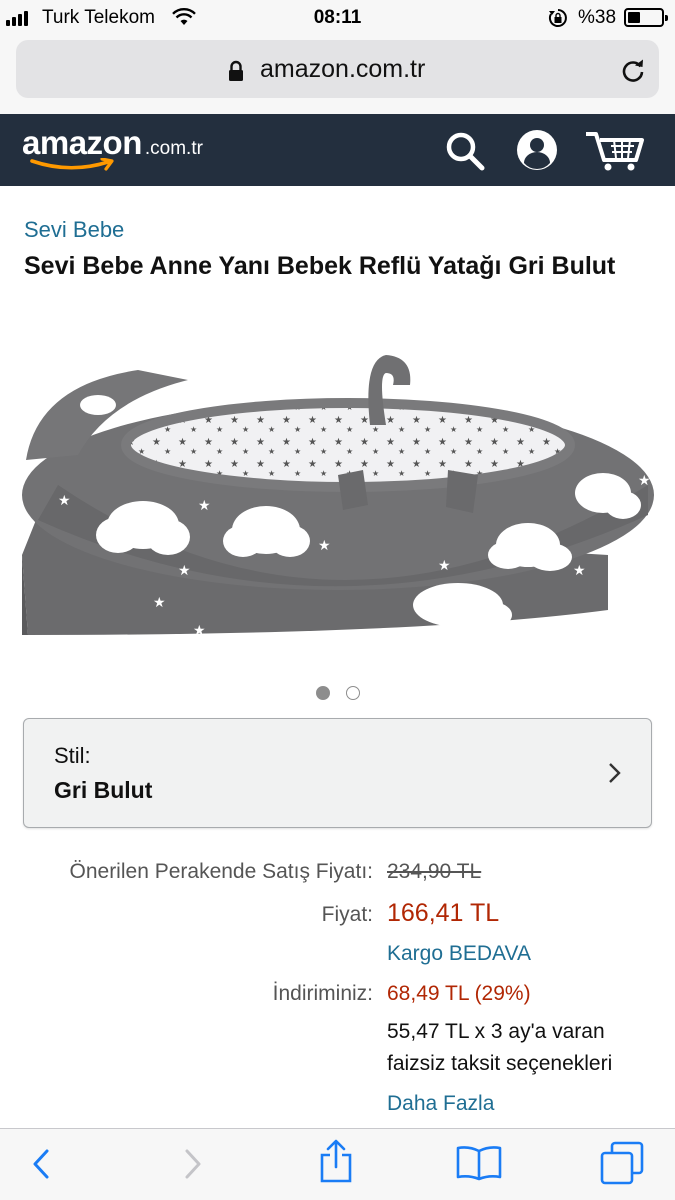  I want to click on browser-toolbar, so click(337, 1164).